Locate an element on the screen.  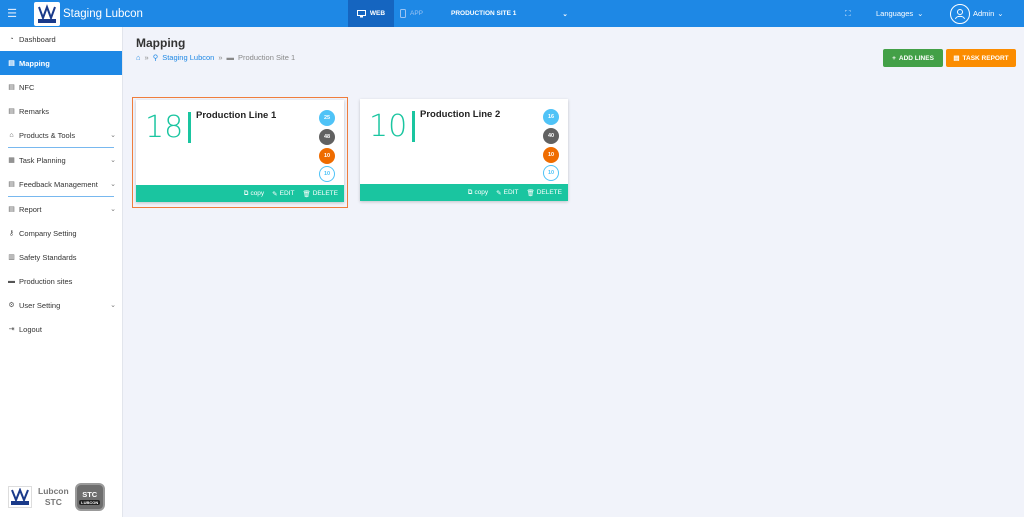
tools-icon: ⌂ is located at coordinates (11, 135).